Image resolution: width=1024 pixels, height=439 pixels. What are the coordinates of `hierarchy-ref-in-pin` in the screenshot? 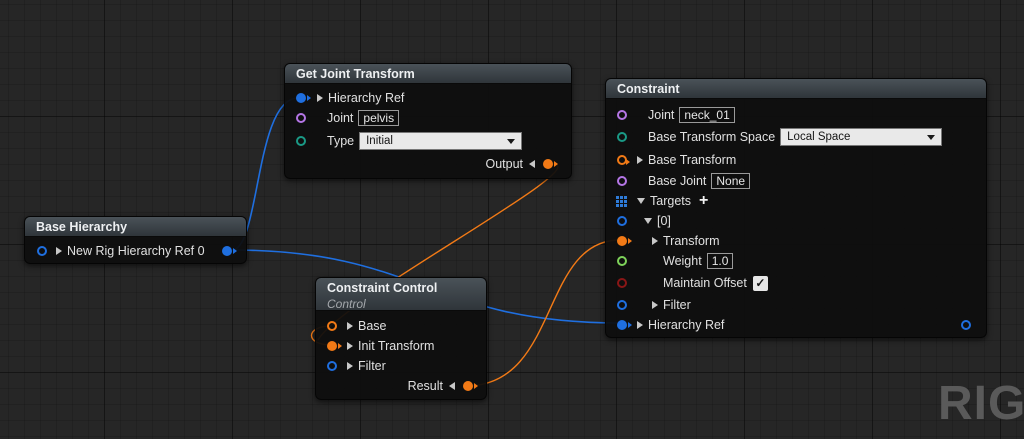 It's located at (624, 325).